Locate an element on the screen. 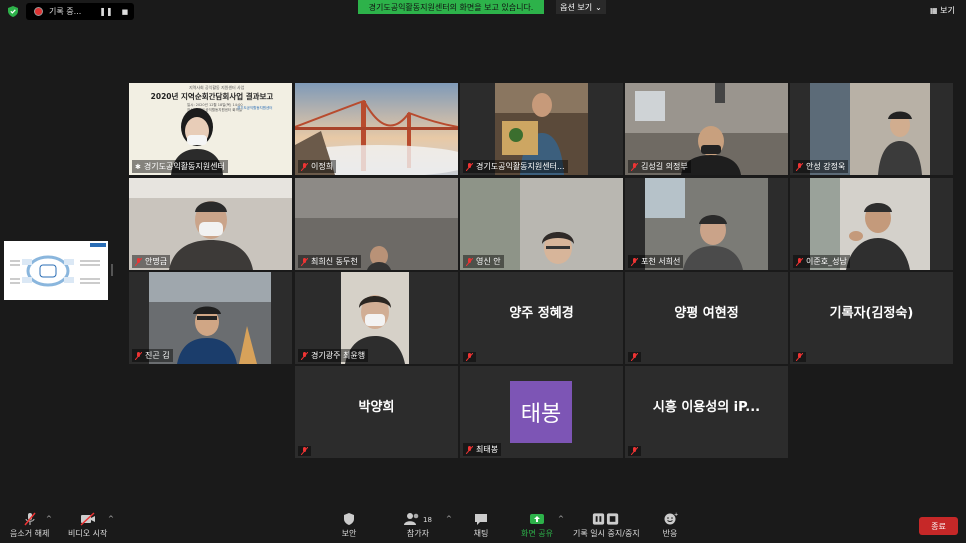 The height and width of the screenshot is (543, 966). participant-name: 이준호_성남 is located at coordinates (821, 261).